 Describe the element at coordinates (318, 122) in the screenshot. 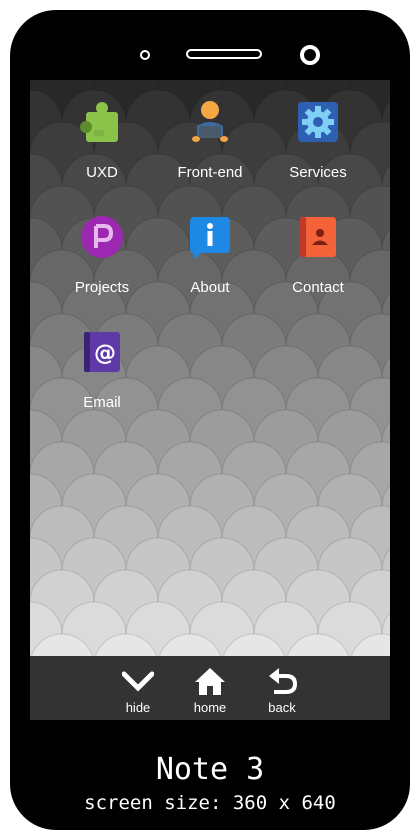

I see `gear-icon` at that location.